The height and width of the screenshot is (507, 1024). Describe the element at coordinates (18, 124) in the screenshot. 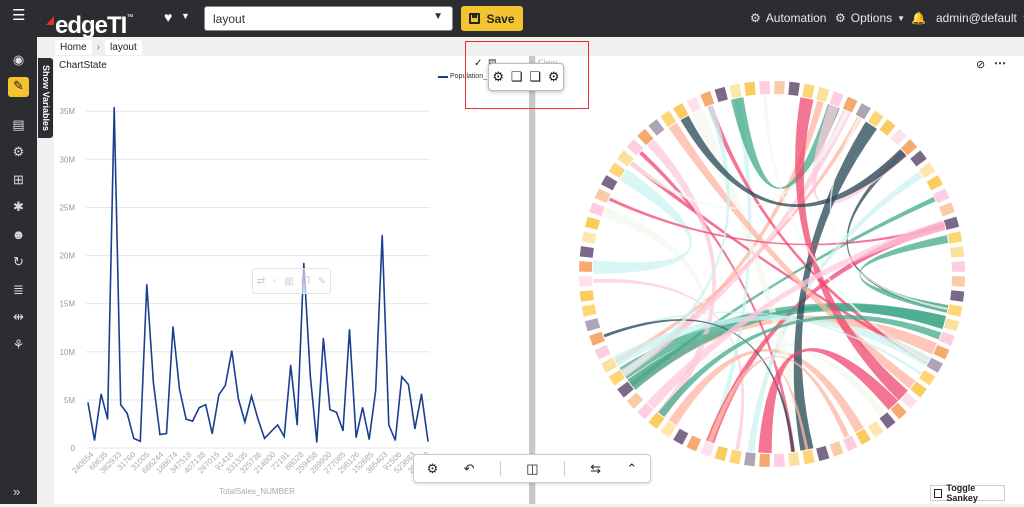

I see `document-icon: ▤` at that location.